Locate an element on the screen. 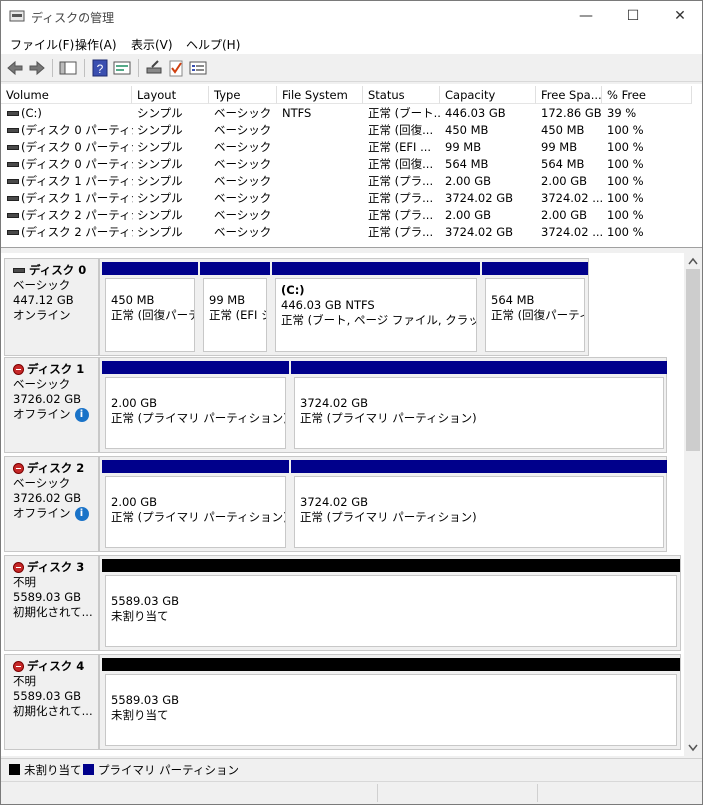 This screenshot has width=703, height=805. partition-size: 564 MB is located at coordinates (513, 300).